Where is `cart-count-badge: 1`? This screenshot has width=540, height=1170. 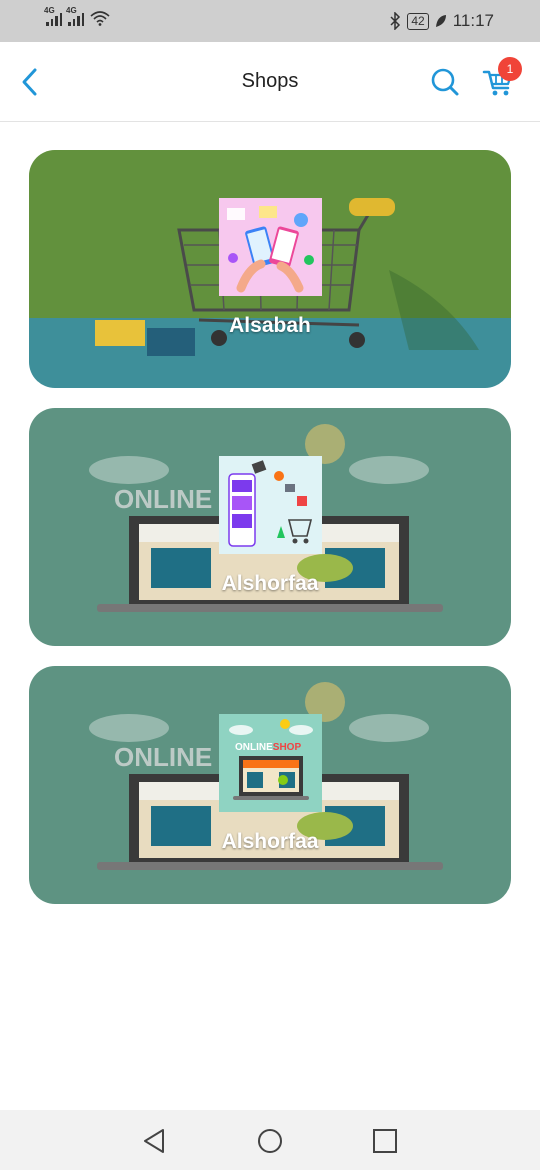 cart-count-badge: 1 is located at coordinates (510, 69).